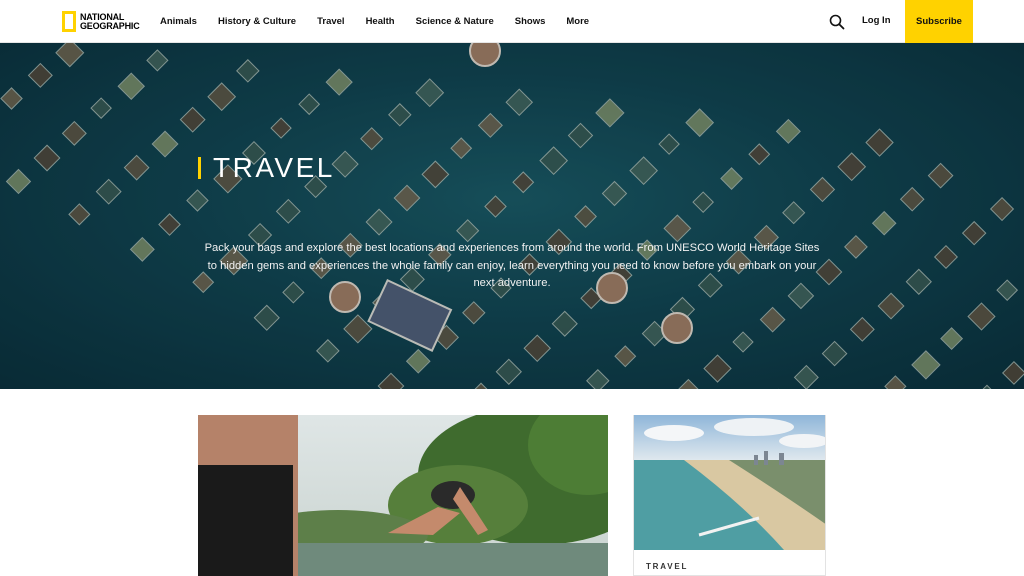 This screenshot has height=576, width=1024. What do you see at coordinates (274, 167) in the screenshot?
I see `hero-title-text: TRAVEL` at bounding box center [274, 167].